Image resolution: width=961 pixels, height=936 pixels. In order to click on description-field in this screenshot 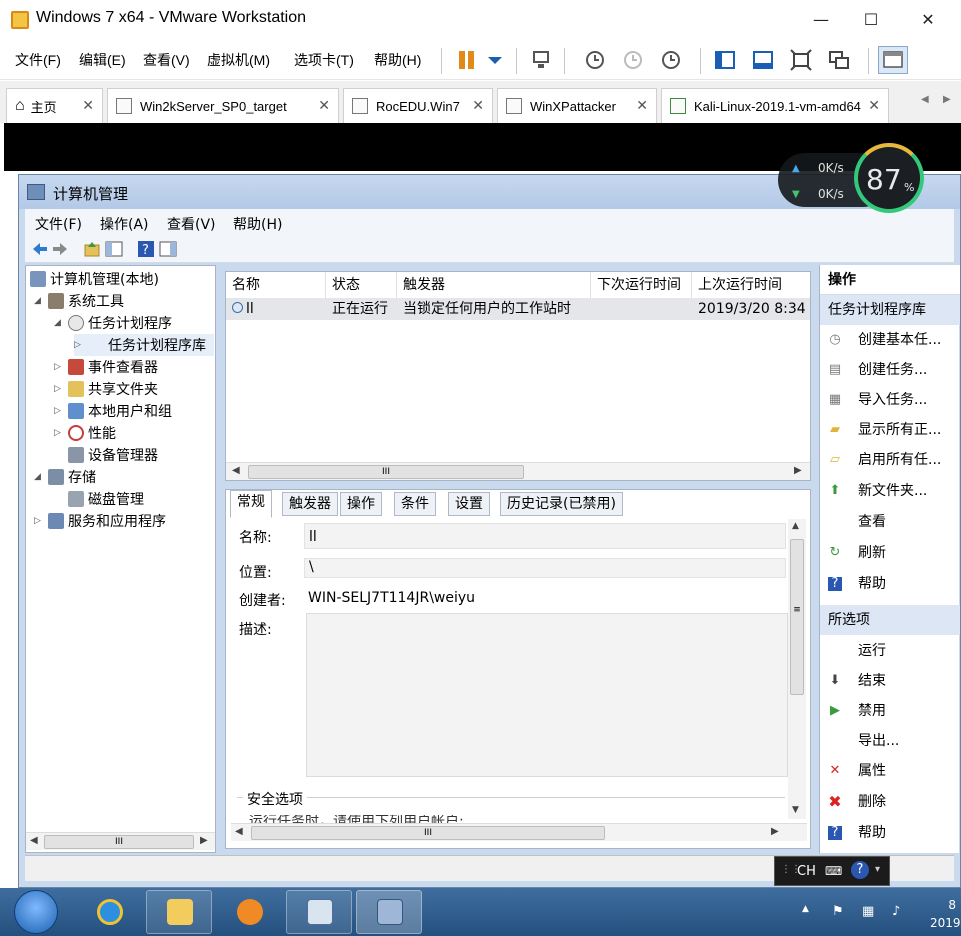, I will do `click(547, 695)`.